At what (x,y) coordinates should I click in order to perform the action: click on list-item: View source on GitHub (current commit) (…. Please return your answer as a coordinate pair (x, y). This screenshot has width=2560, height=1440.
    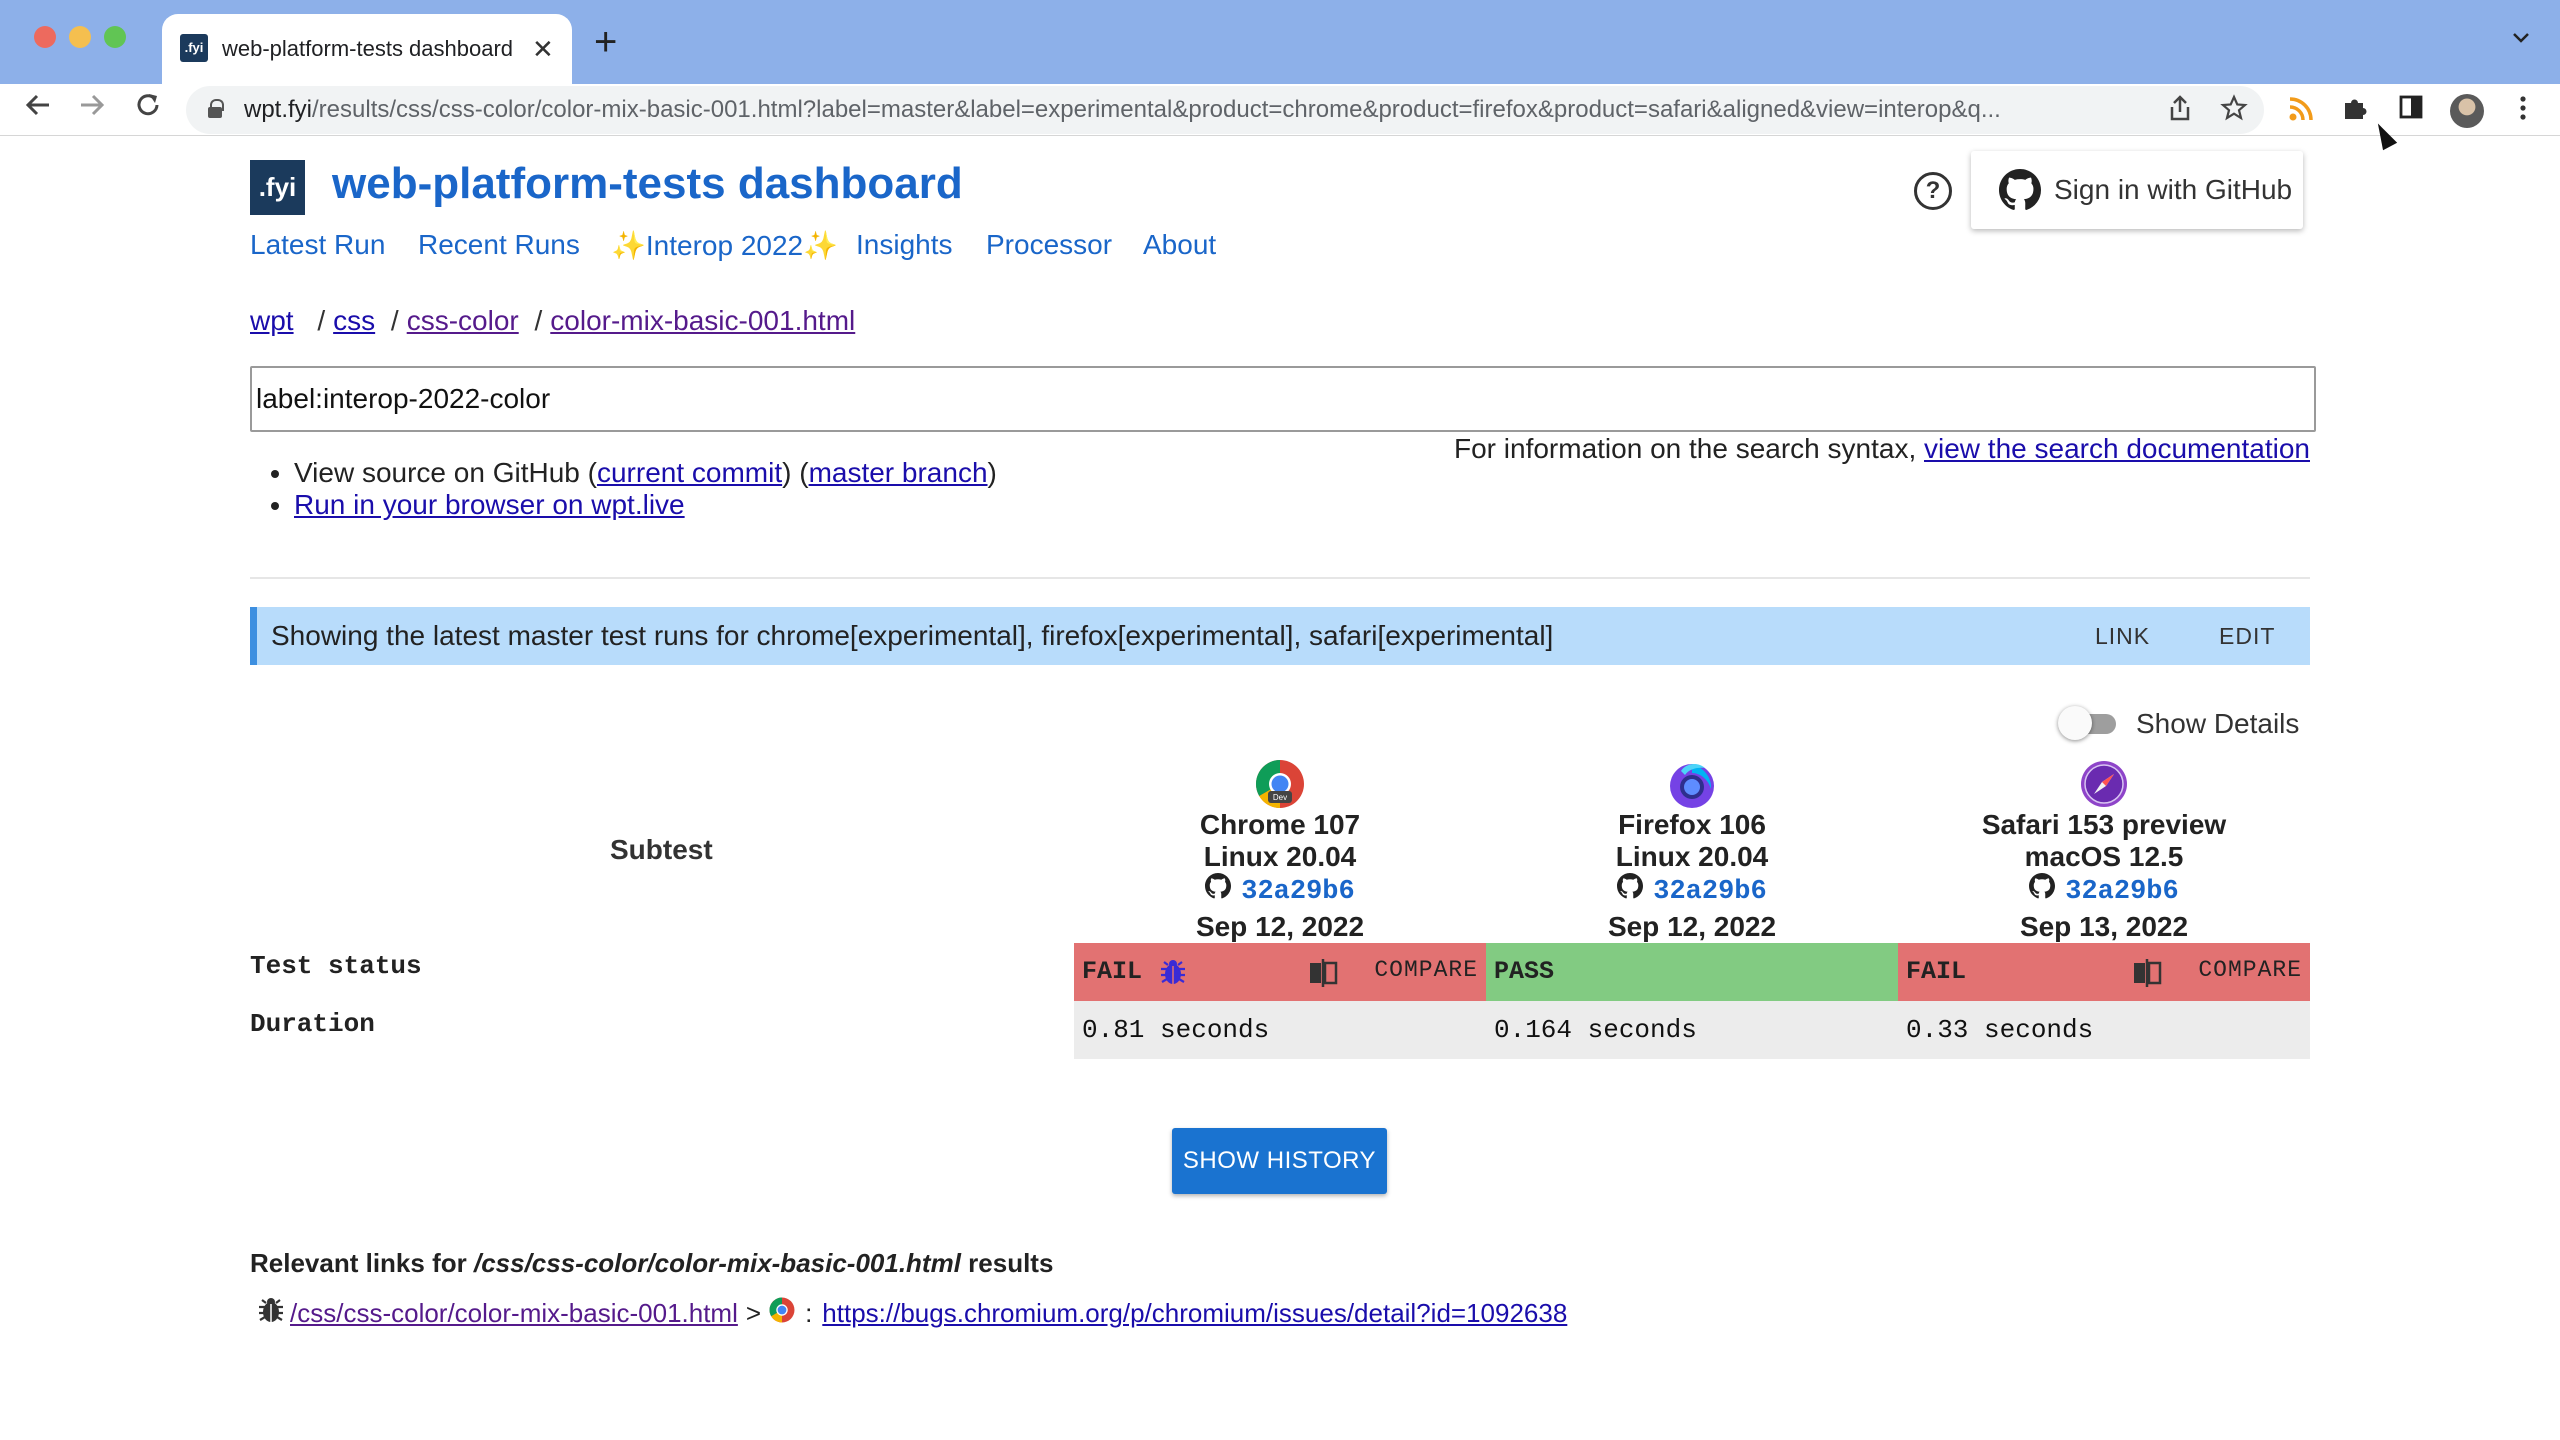
    Looking at the image, I should click on (645, 473).